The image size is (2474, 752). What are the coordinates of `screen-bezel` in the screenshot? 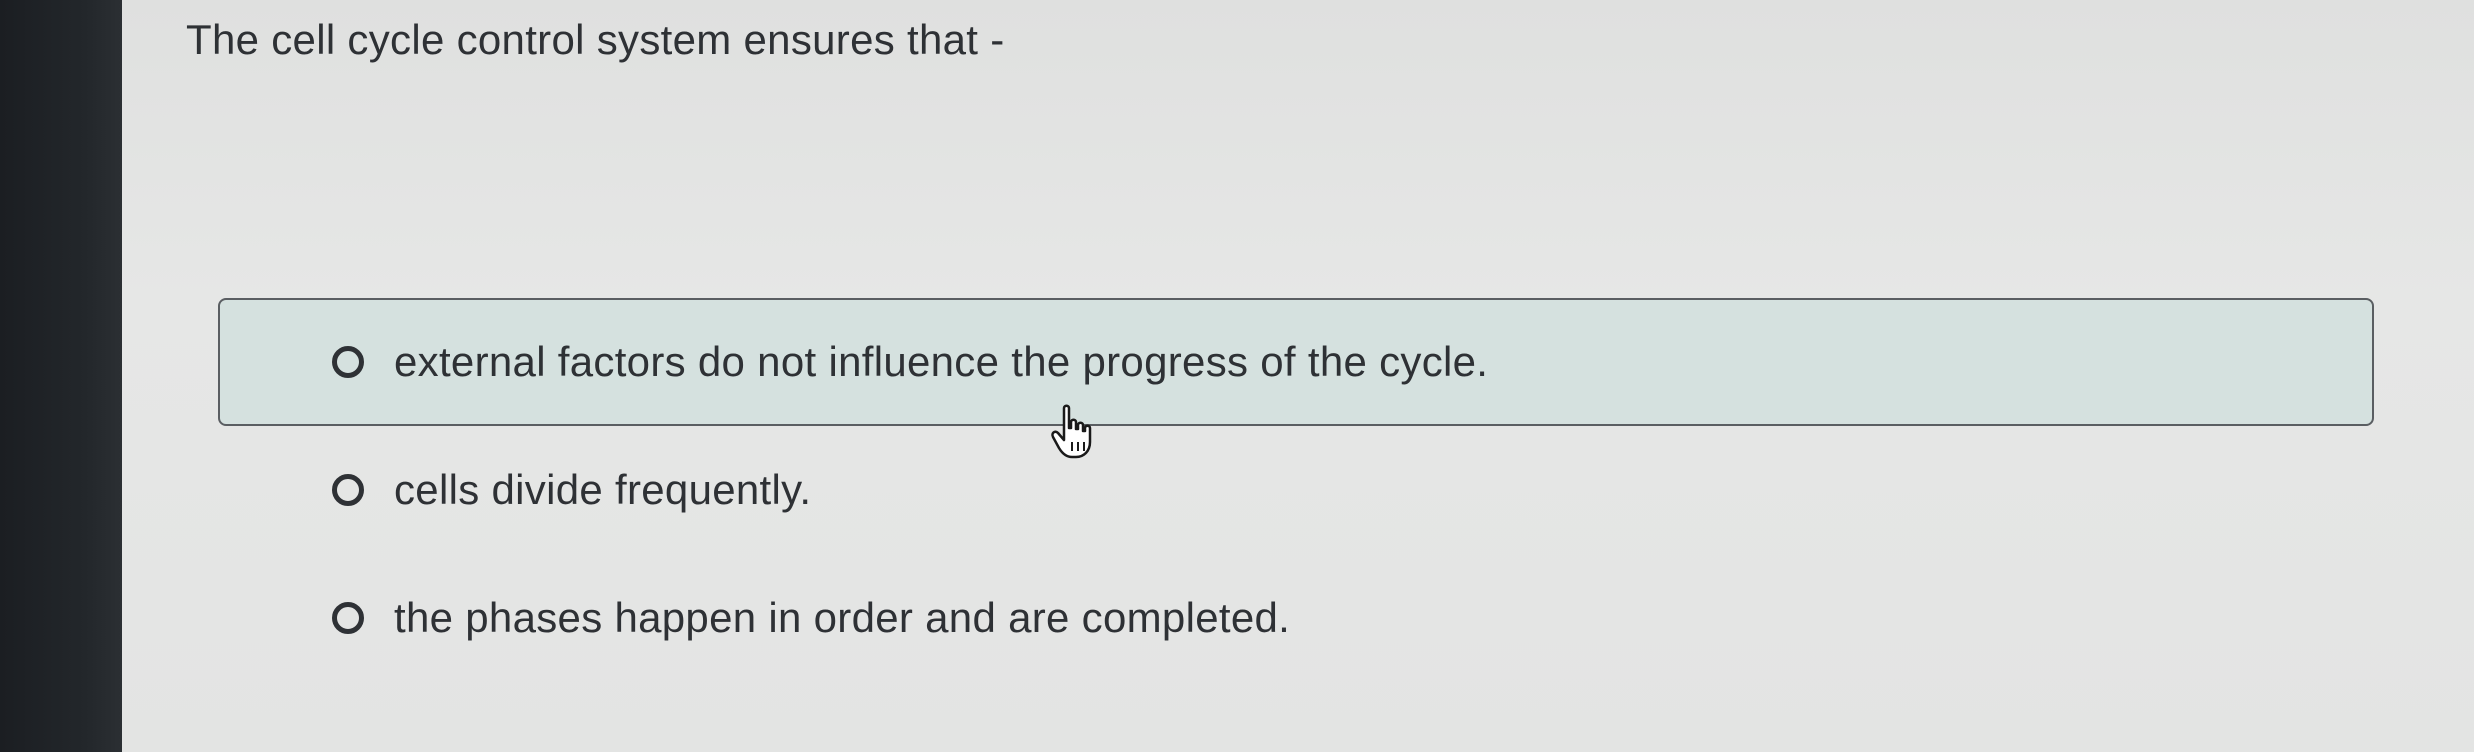 It's located at (61, 376).